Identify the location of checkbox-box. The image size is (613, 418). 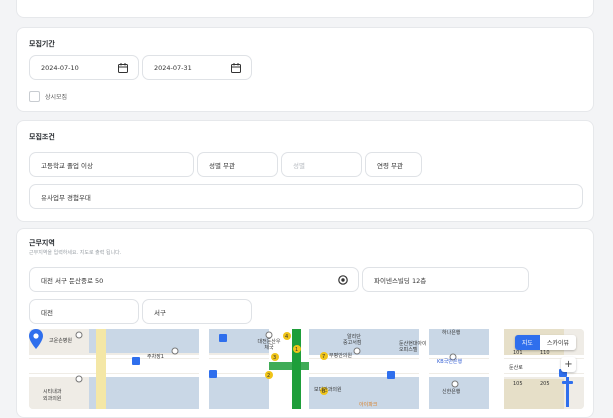
(34, 96).